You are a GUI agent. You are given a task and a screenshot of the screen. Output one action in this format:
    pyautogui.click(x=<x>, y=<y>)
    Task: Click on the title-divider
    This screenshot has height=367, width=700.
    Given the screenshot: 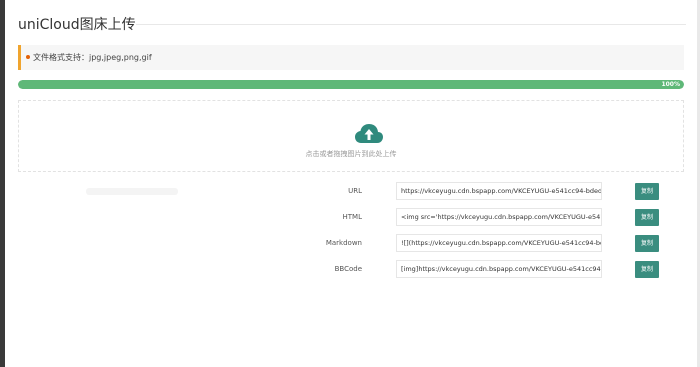 What is the action you would take?
    pyautogui.click(x=411, y=24)
    